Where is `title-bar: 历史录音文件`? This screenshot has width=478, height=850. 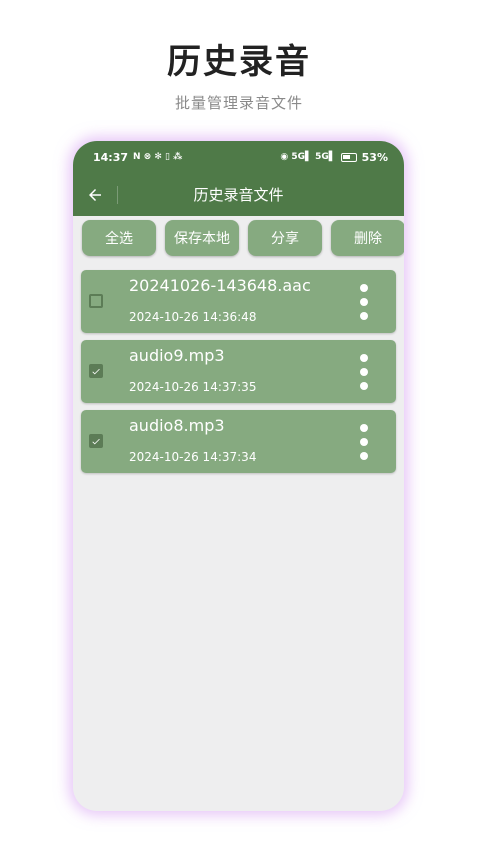
title-bar: 历史录音文件 is located at coordinates (238, 194).